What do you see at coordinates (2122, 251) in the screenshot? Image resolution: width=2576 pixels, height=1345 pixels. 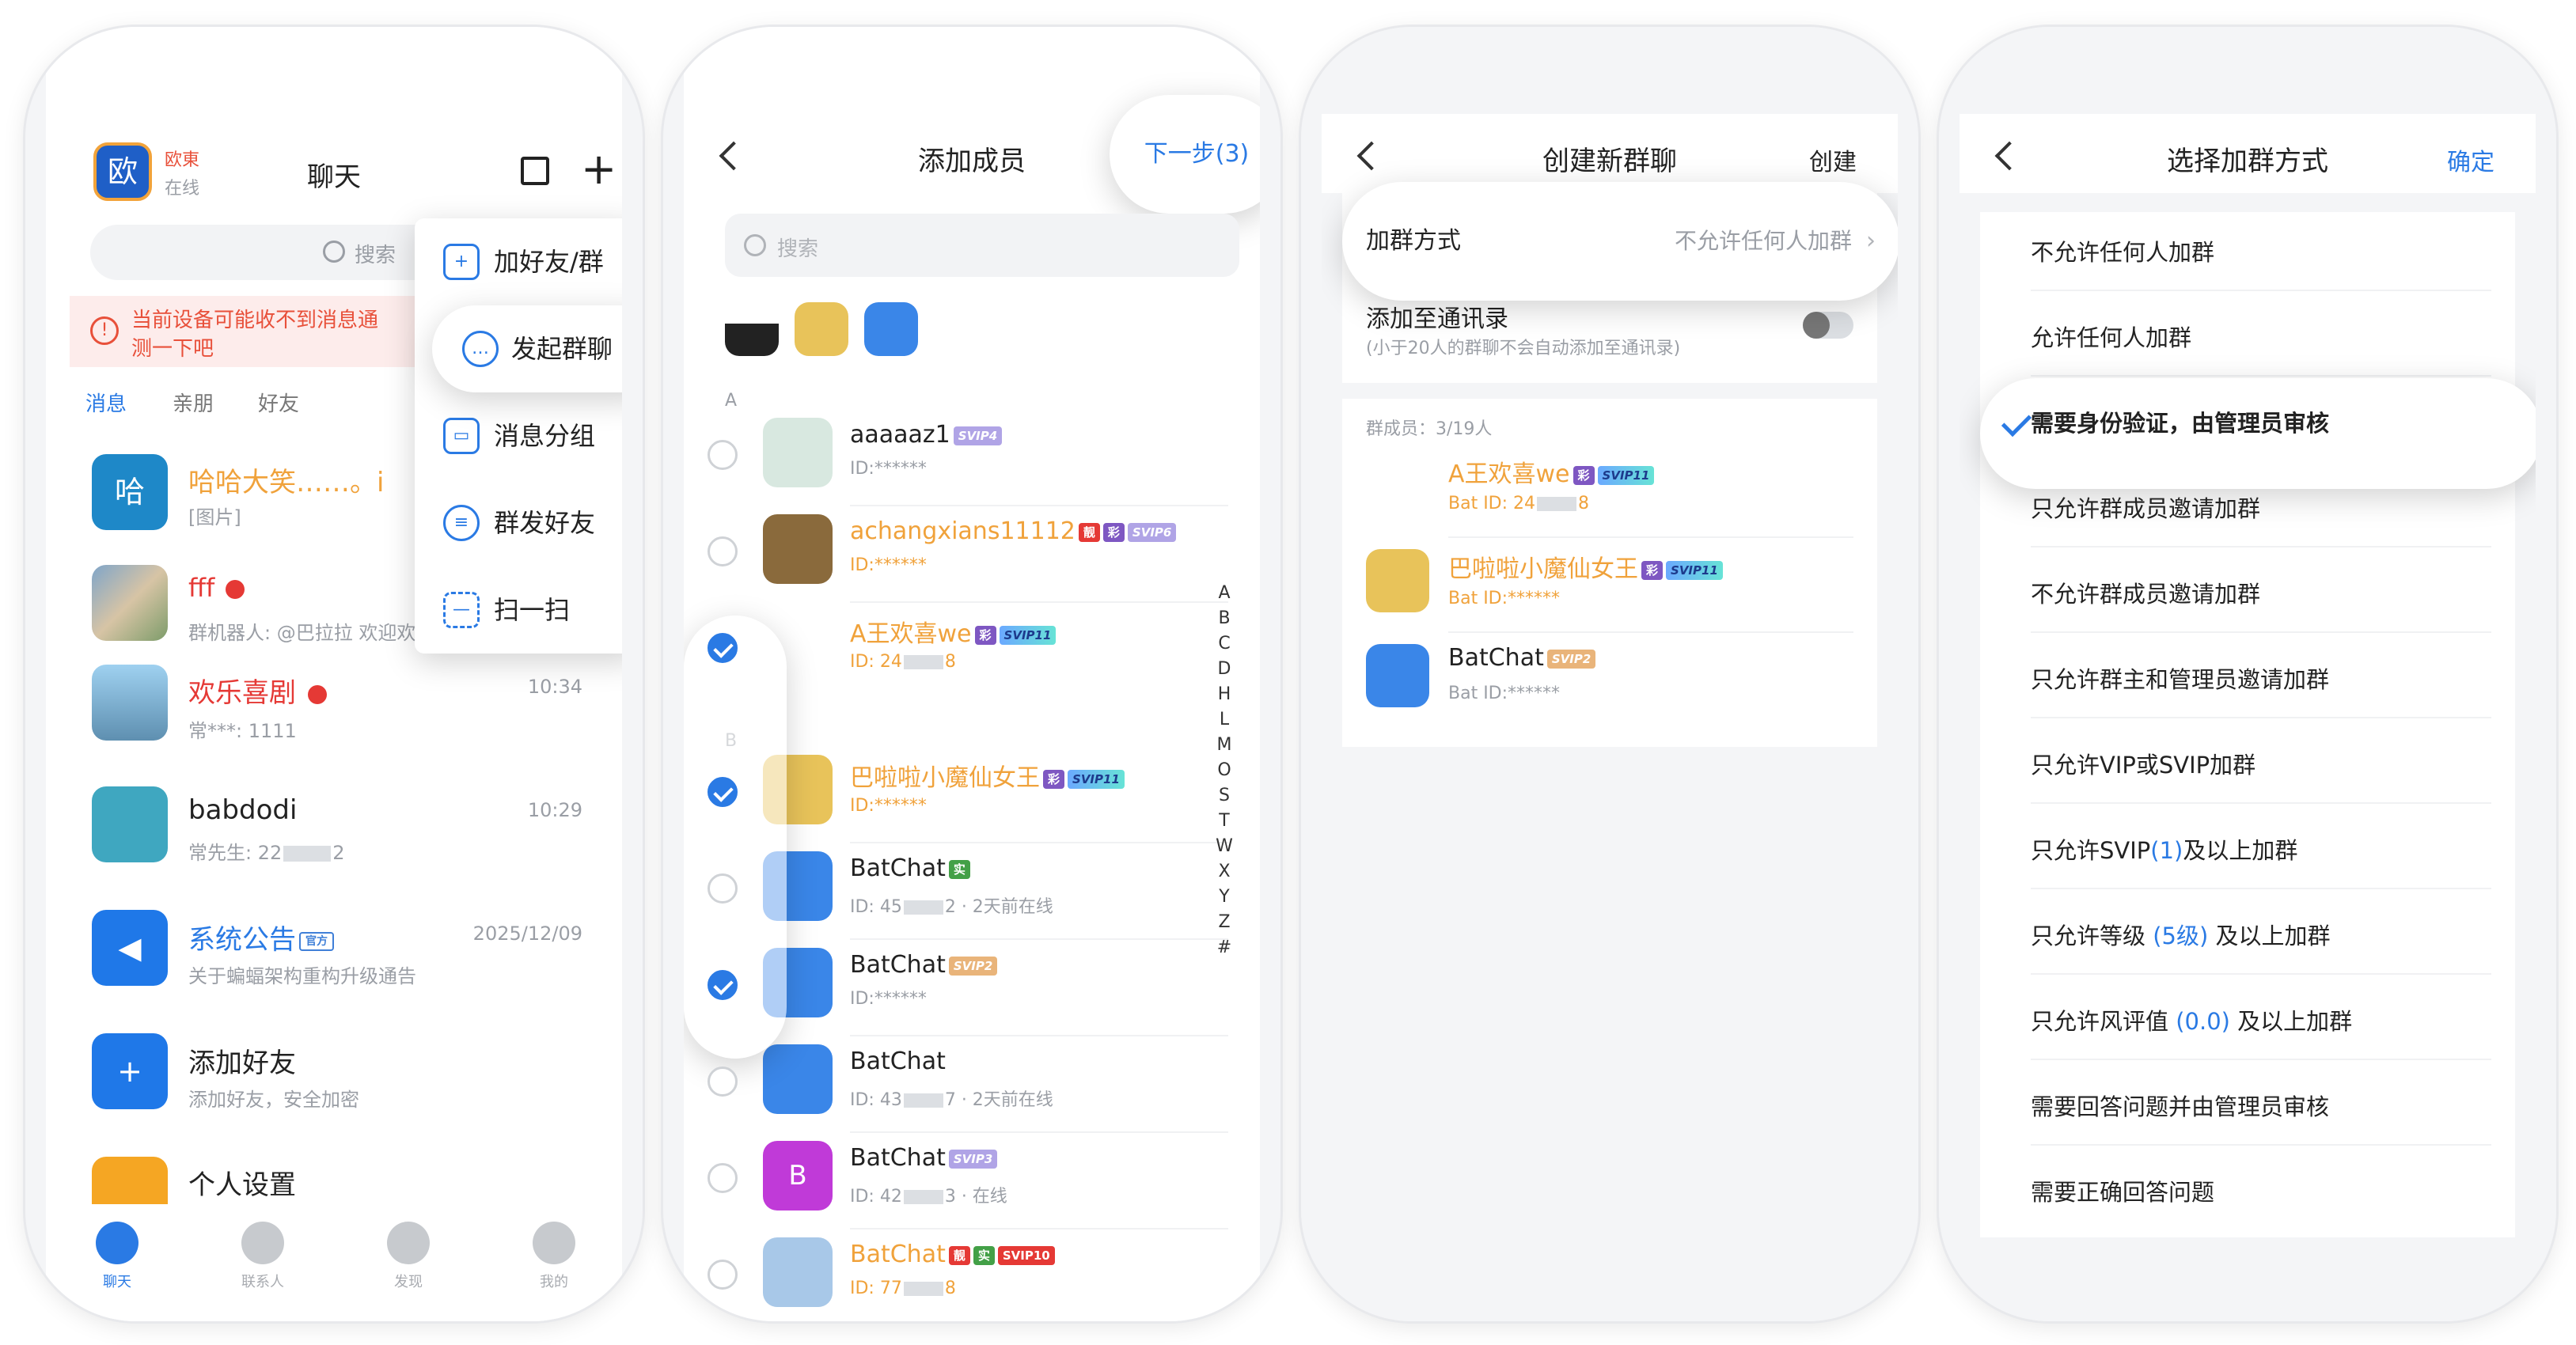 I see `join-option: 不允许任何人加群` at bounding box center [2122, 251].